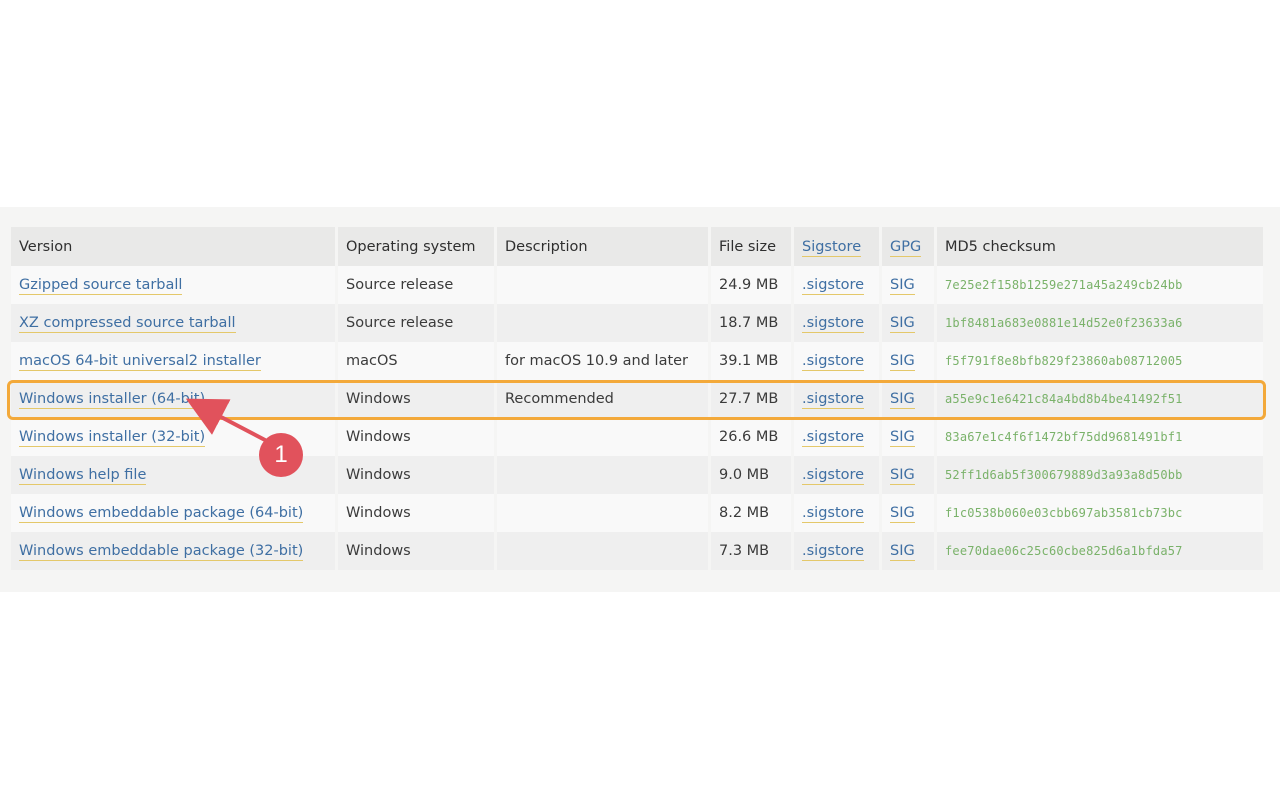 The width and height of the screenshot is (1280, 800). Describe the element at coordinates (744, 551) in the screenshot. I see `file-size-cell: 7.3 MB` at that location.